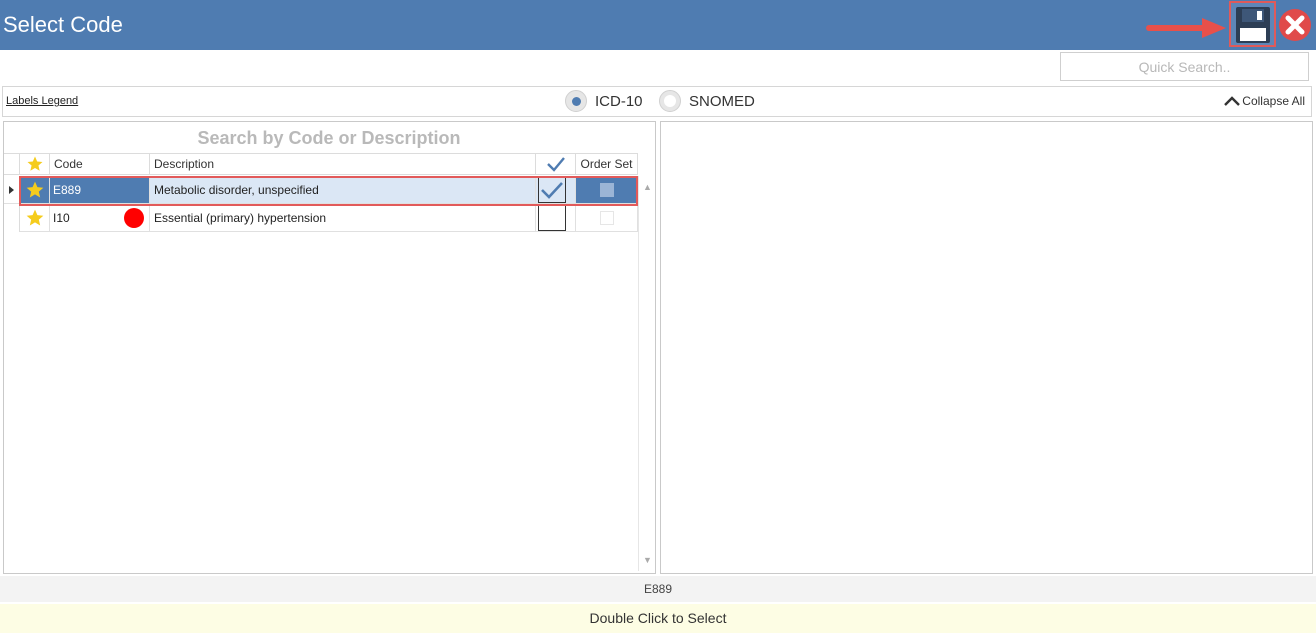 The image size is (1316, 633). I want to click on checkbox-checked, so click(552, 190).